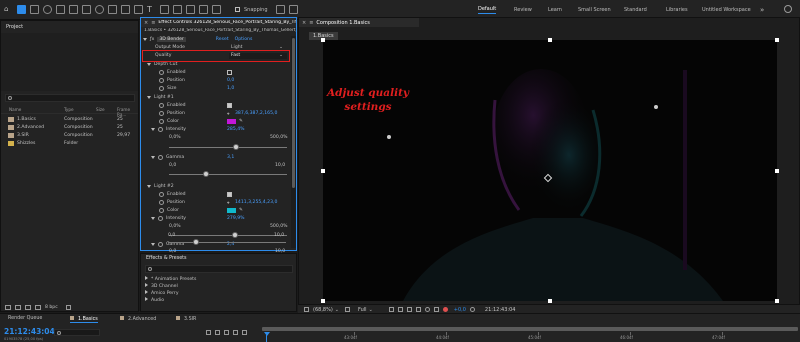 The height and width of the screenshot is (342, 800). I want to click on snapping-toggle: Snapping, so click(251, 10).